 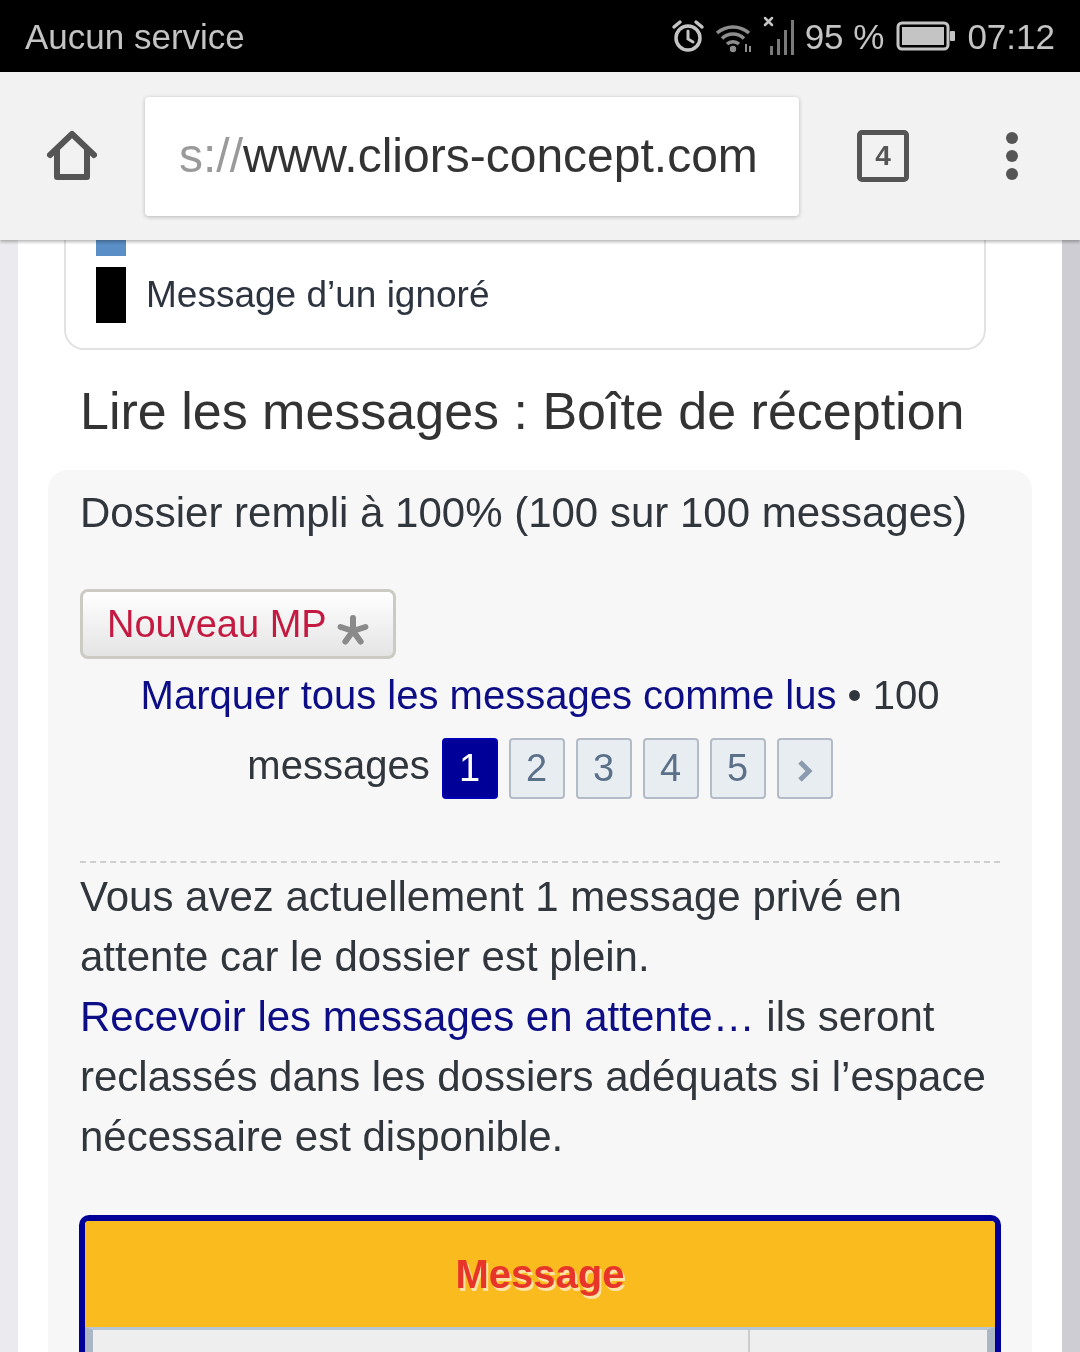 I want to click on page-button: 3, so click(x=603, y=768).